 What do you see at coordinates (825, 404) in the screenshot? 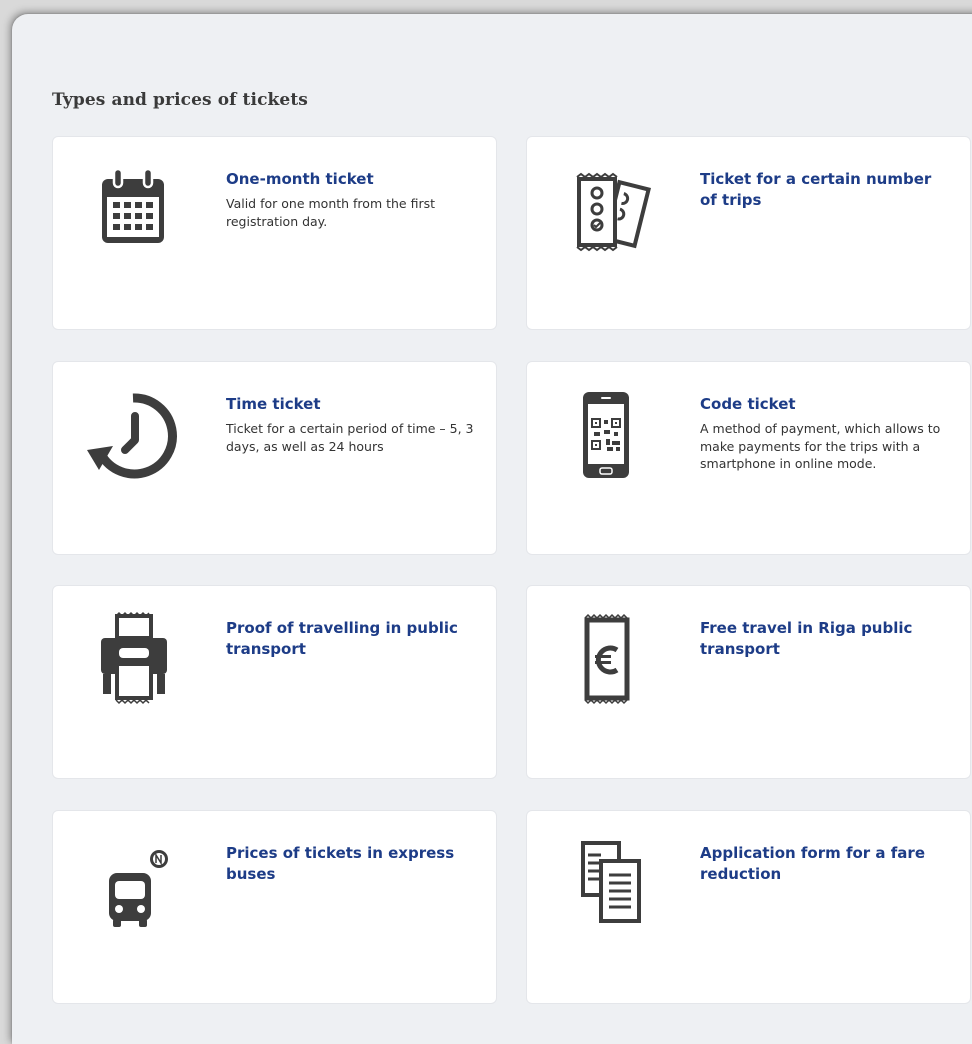
I see `card-title: Code ticket` at bounding box center [825, 404].